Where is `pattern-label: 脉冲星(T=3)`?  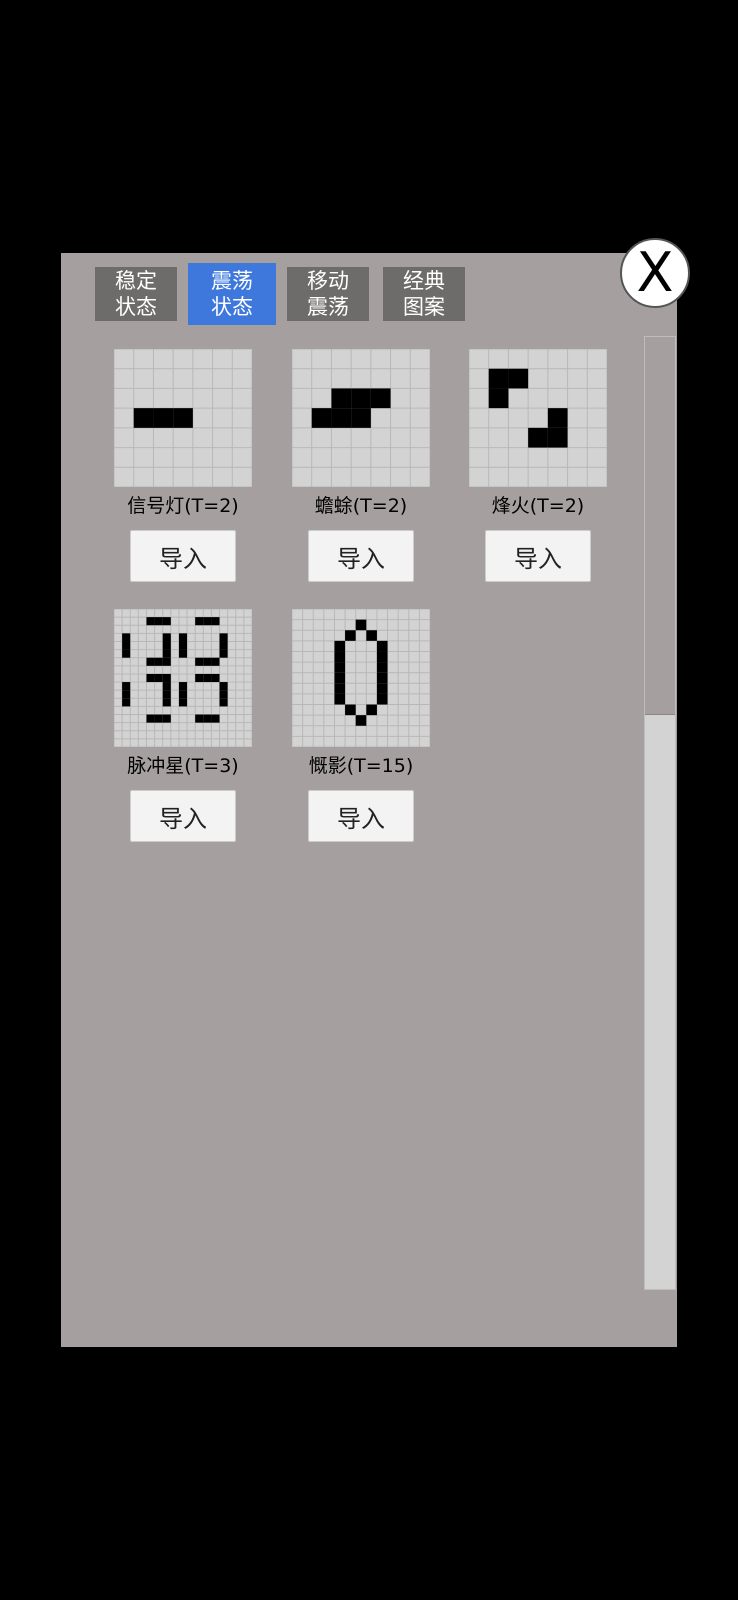
pattern-label: 脉冲星(T=3) is located at coordinates (183, 766).